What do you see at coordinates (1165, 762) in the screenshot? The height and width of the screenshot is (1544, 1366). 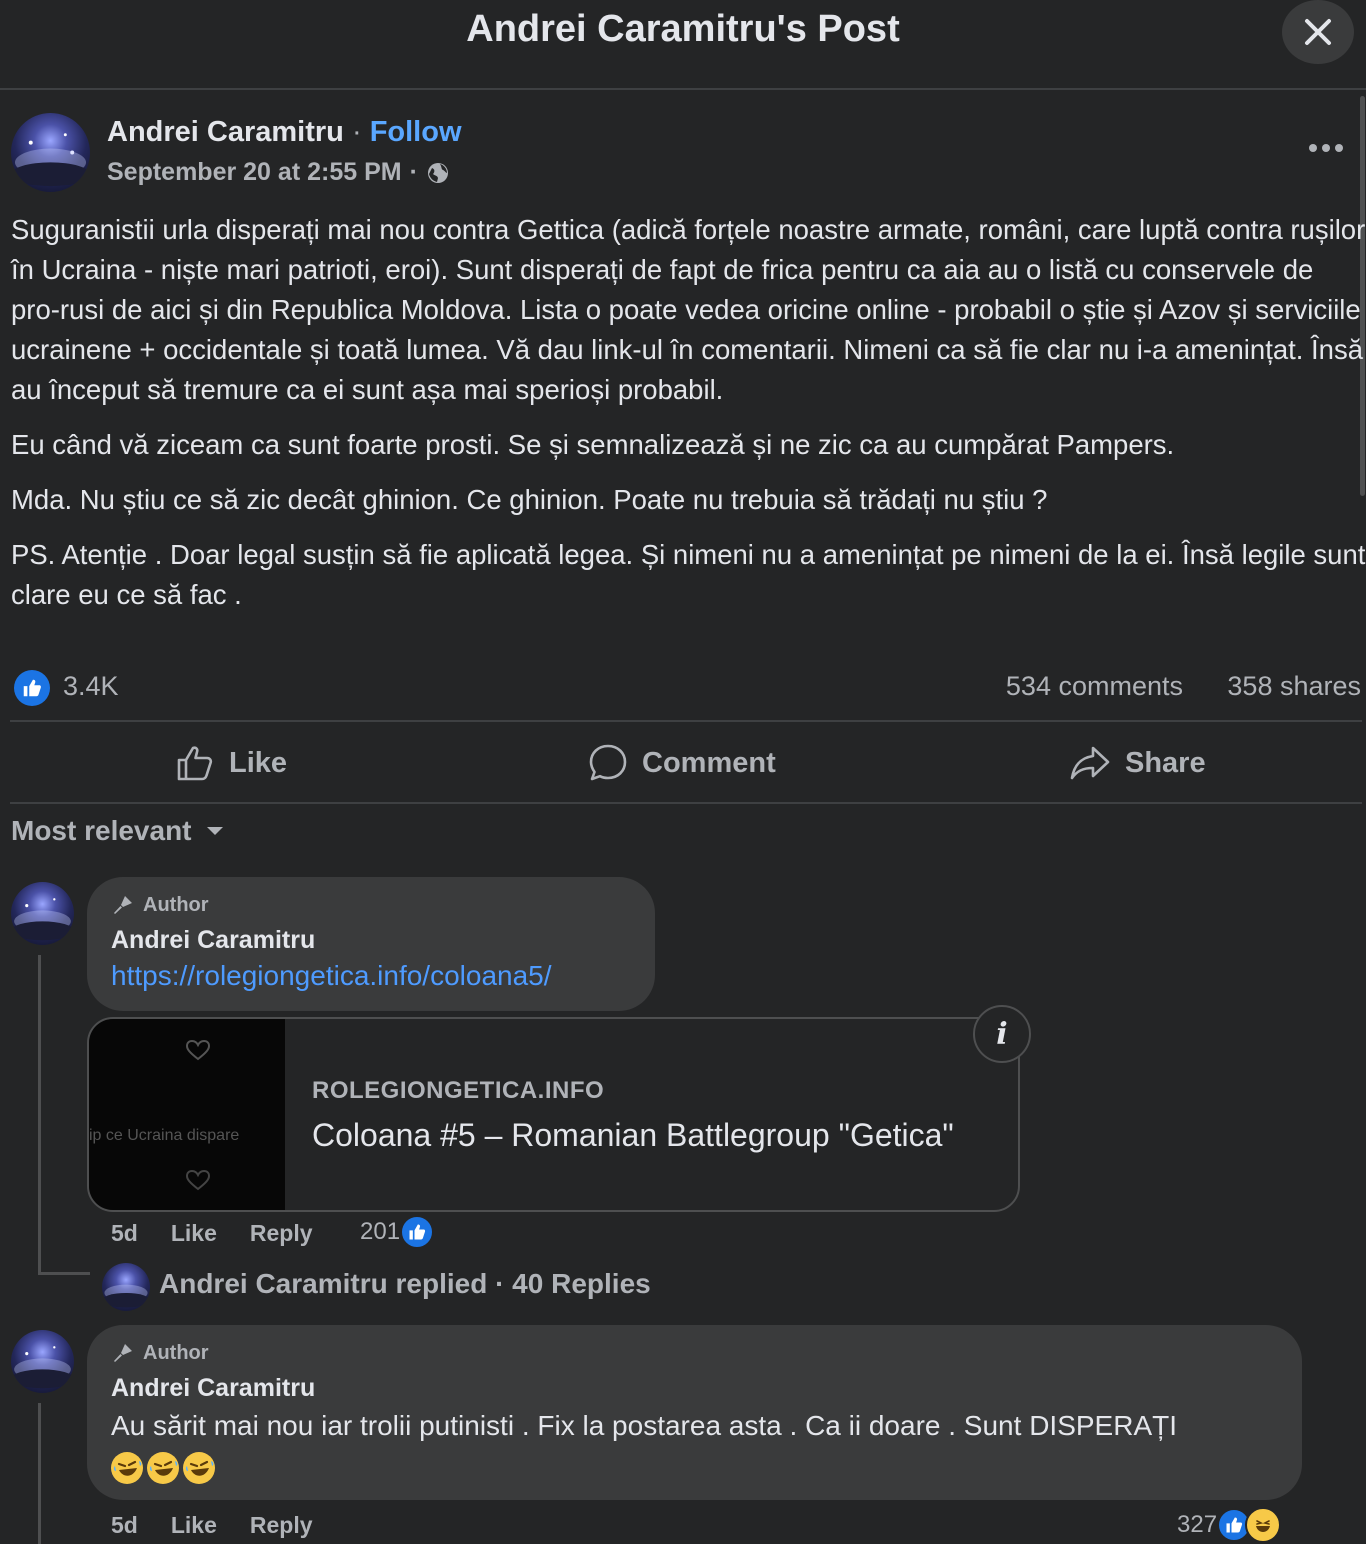 I see `share-label: Share` at bounding box center [1165, 762].